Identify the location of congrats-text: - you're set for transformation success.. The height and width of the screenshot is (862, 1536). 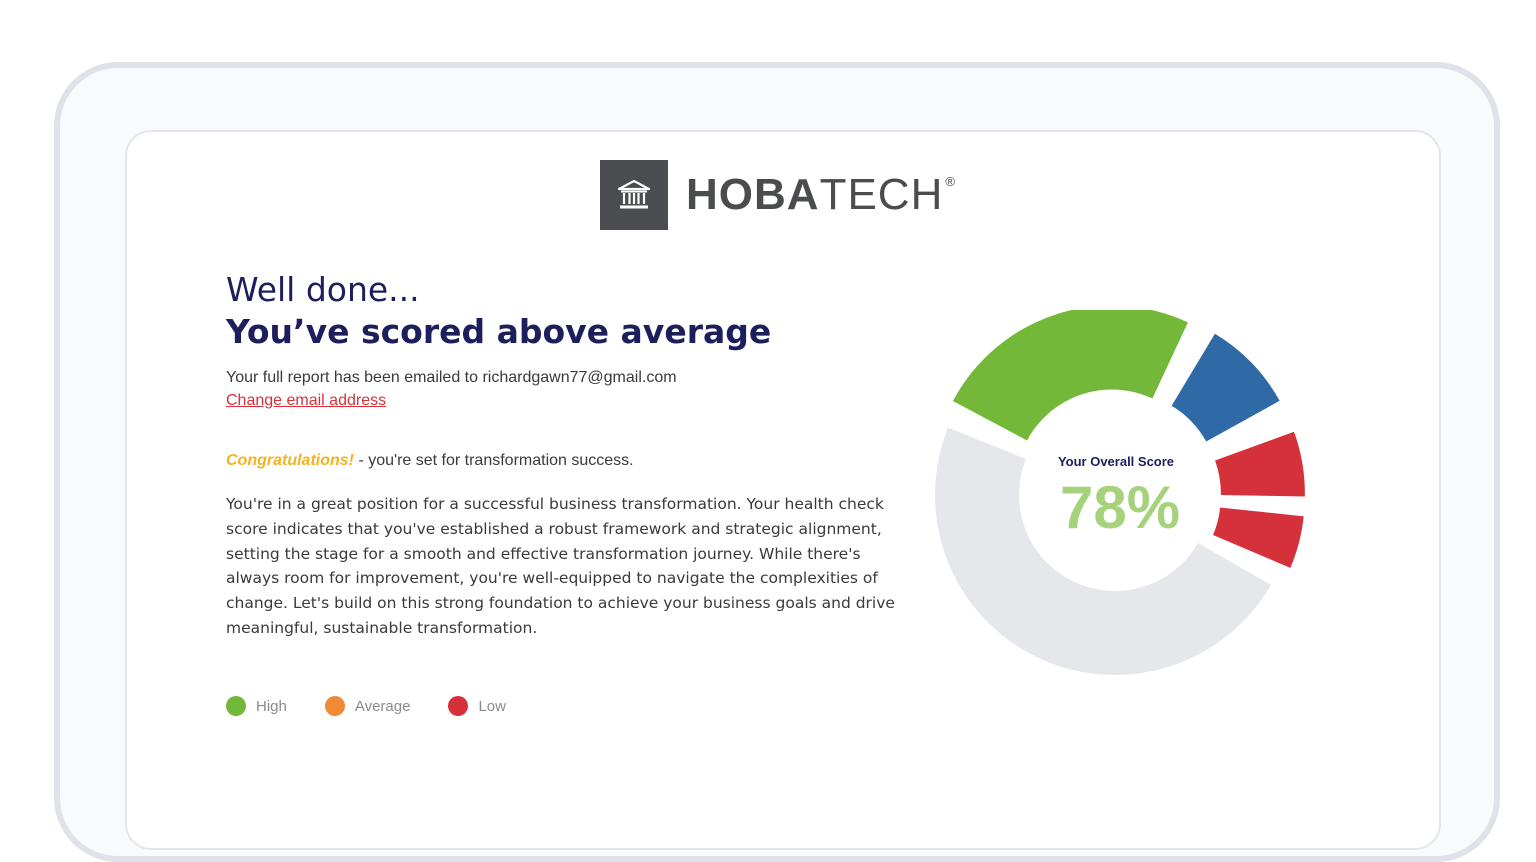
(494, 460).